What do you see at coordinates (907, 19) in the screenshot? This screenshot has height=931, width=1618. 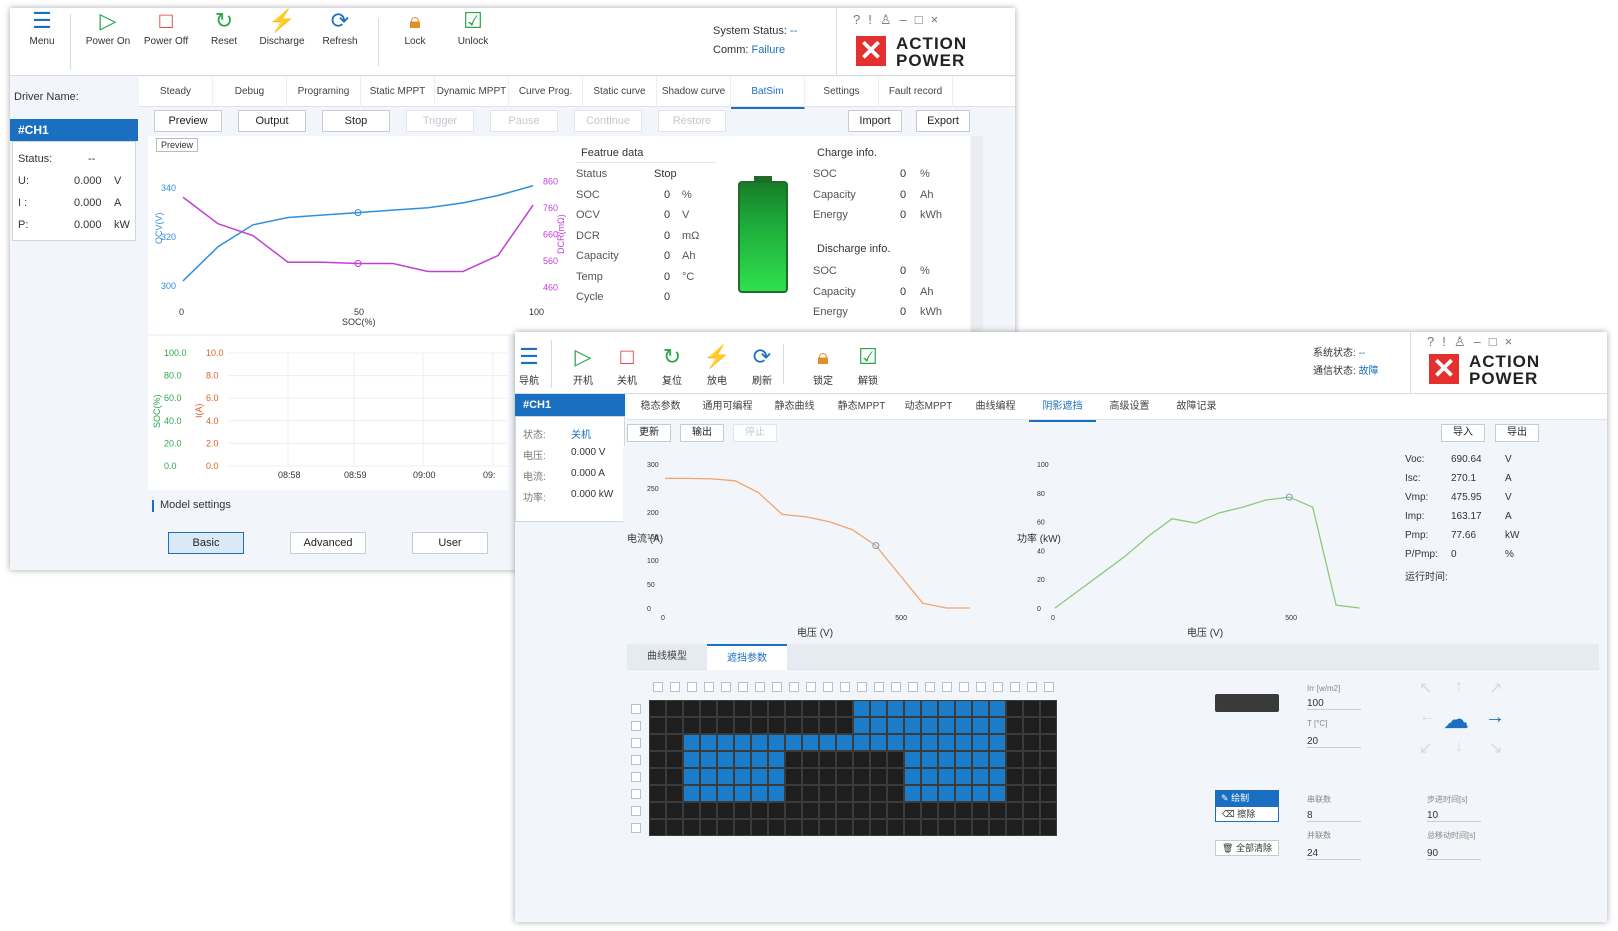 I see `minimize-icon: –` at bounding box center [907, 19].